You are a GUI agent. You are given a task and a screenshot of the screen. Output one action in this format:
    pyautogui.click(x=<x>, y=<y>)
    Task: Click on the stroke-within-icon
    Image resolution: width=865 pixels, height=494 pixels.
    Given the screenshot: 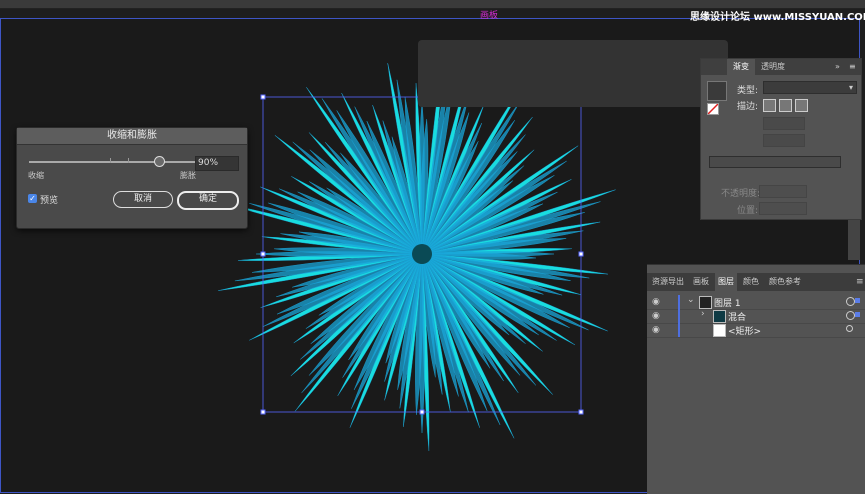 What is the action you would take?
    pyautogui.click(x=769, y=105)
    